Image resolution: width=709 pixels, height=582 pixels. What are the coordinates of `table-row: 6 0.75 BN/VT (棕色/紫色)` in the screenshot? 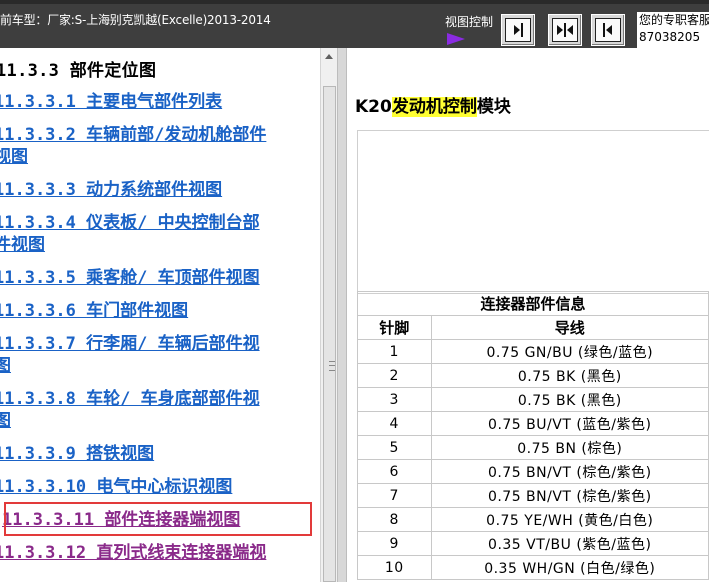 It's located at (533, 471).